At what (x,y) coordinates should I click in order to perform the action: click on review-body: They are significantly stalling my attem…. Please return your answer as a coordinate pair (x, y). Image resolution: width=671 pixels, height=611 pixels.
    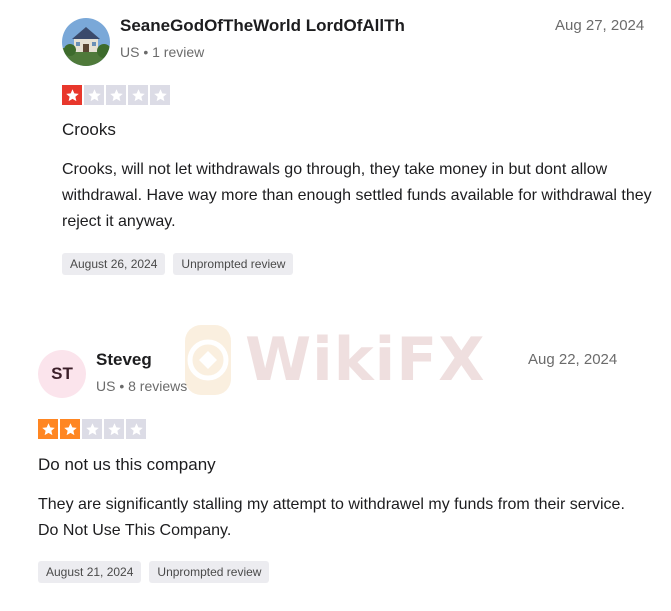
    Looking at the image, I should click on (331, 517).